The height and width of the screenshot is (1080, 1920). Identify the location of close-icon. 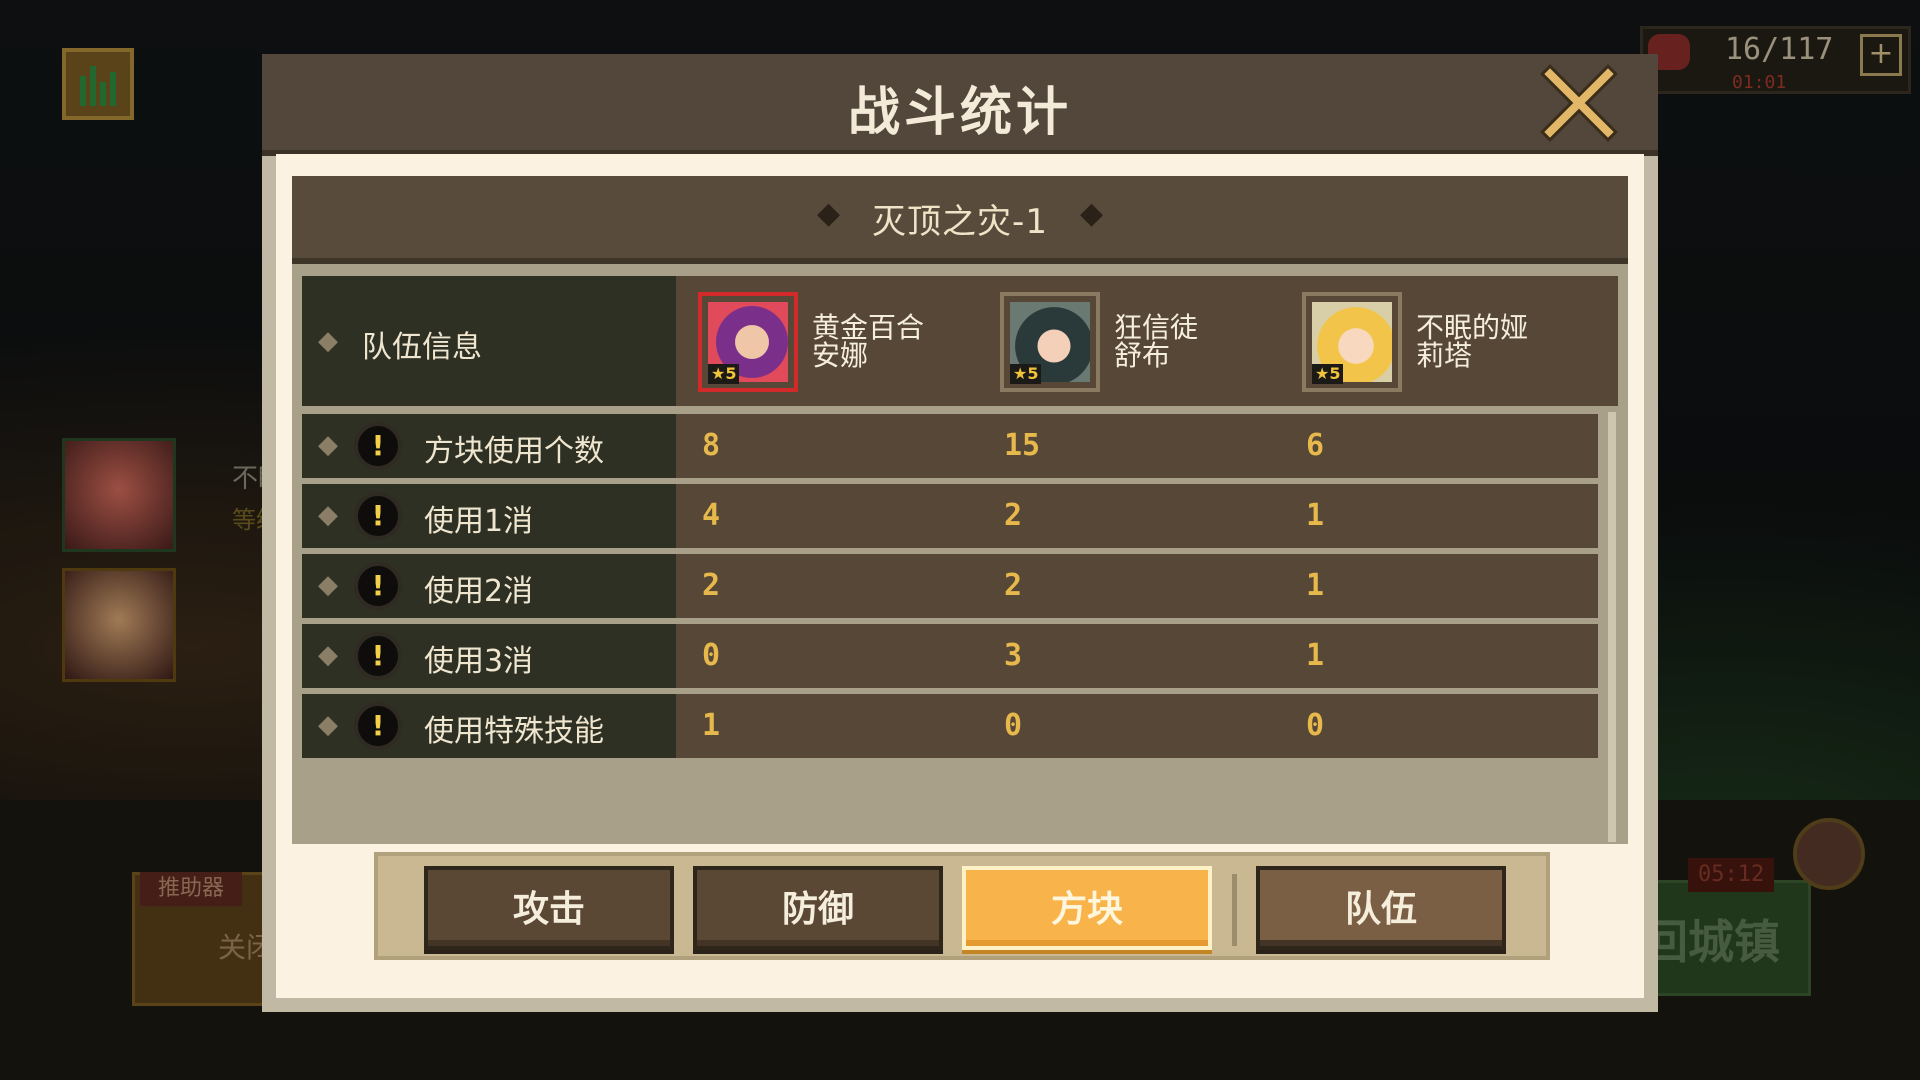
(1579, 103).